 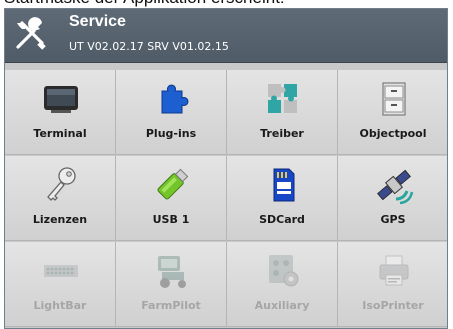 I want to click on tile-label: Objectpool, so click(x=393, y=133).